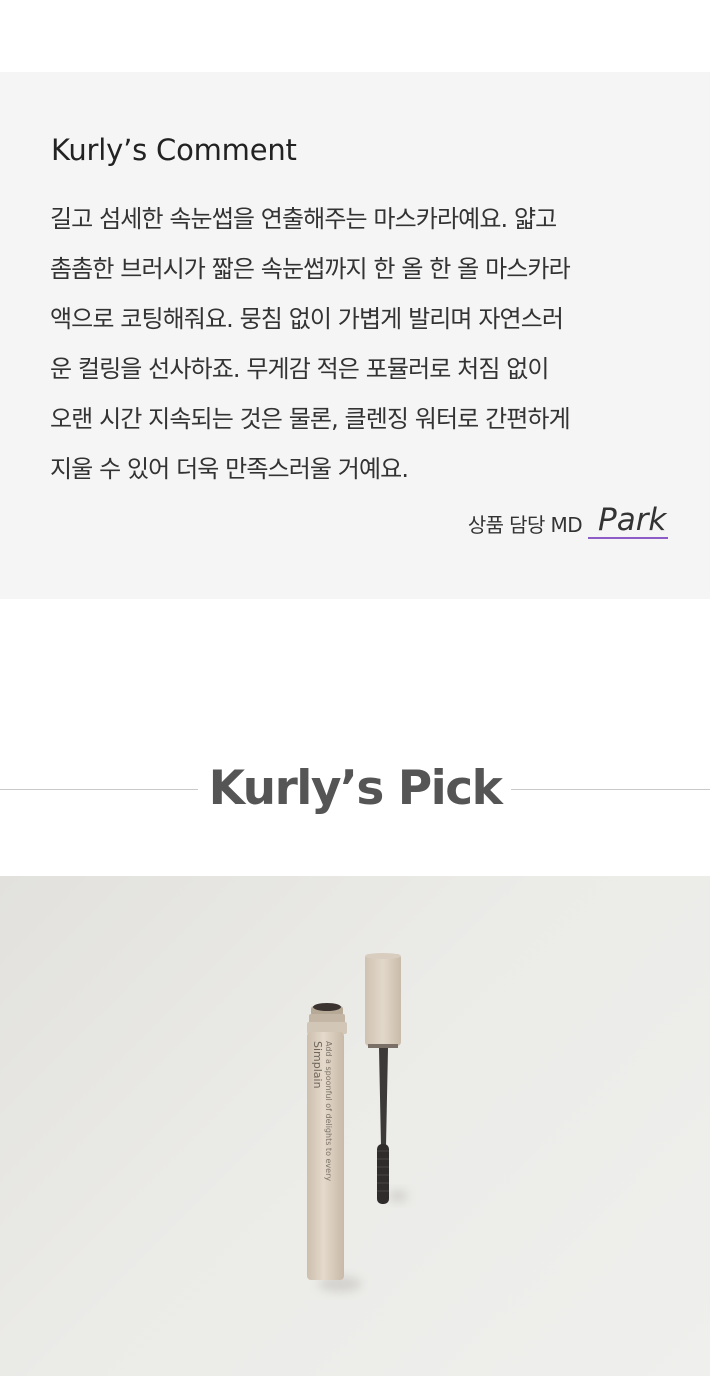 This screenshot has width=710, height=1376. I want to click on kurlys-pick-heading: Kurly’s Pick, so click(355, 790).